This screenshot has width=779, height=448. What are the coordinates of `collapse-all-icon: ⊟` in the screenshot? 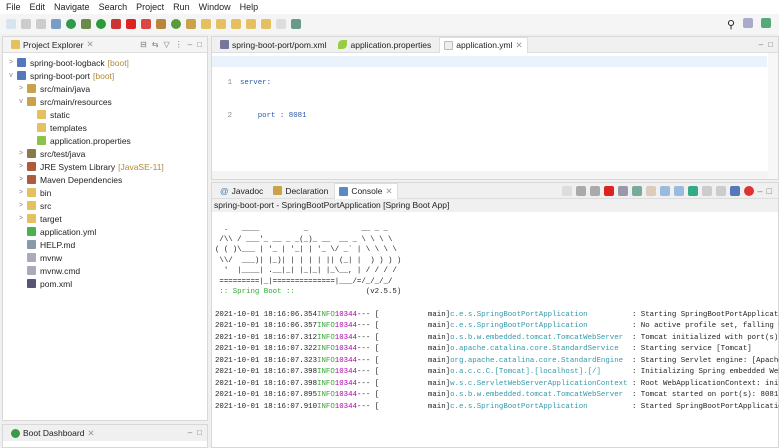 It's located at (143, 44).